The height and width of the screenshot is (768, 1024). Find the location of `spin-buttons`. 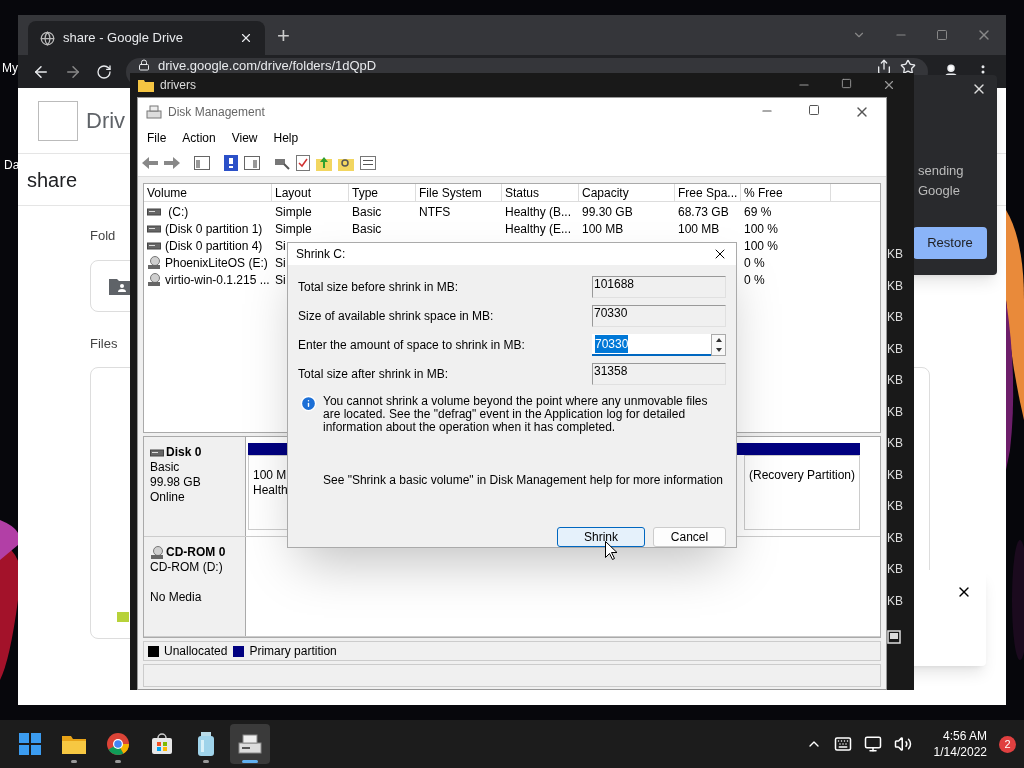

spin-buttons is located at coordinates (718, 345).